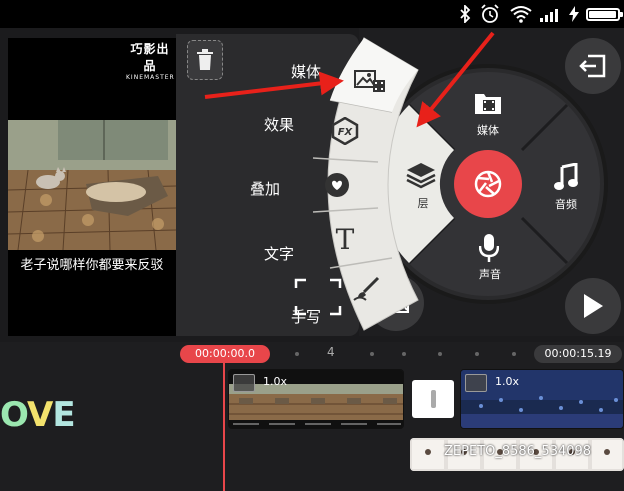  What do you see at coordinates (279, 253) in the screenshot?
I see `side-menu-label-text: 文字` at bounding box center [279, 253].